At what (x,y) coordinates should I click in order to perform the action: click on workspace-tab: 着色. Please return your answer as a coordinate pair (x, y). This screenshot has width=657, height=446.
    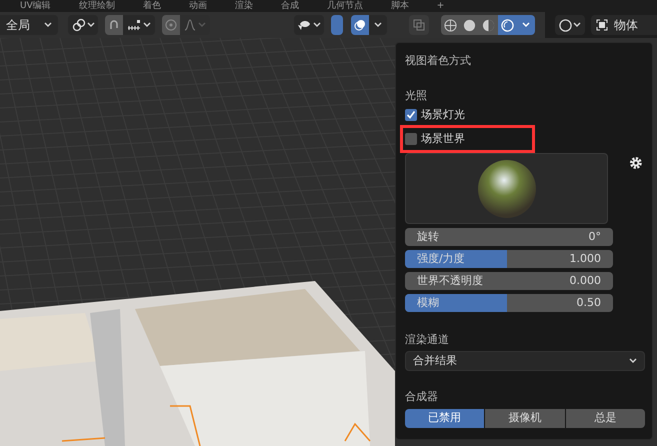
    Looking at the image, I should click on (151, 6).